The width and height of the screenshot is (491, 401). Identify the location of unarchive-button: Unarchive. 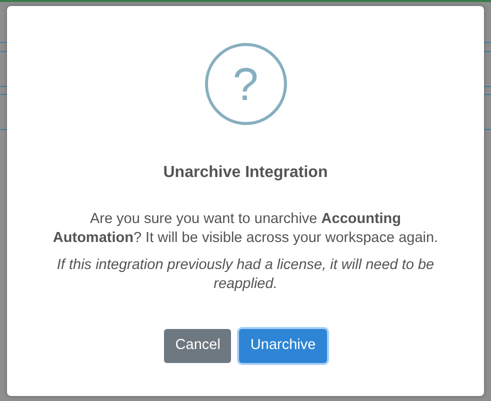
(283, 346).